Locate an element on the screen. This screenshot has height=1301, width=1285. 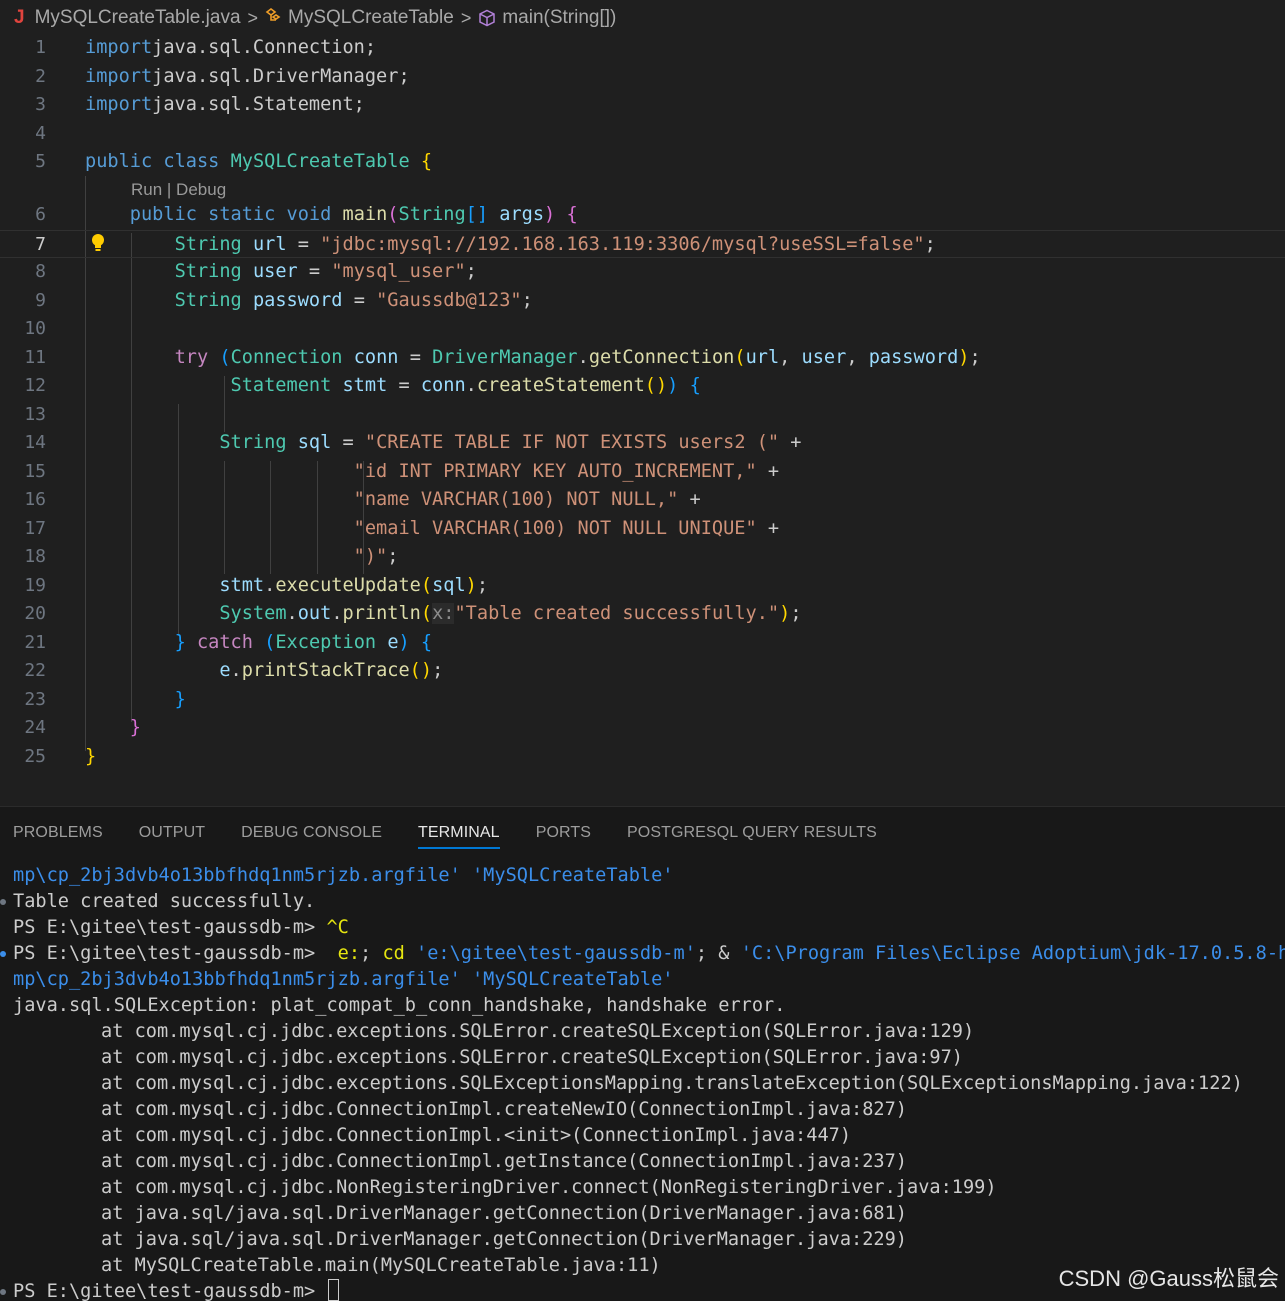
code-line: 16 "name VARCHAR(100) NOT NULL," + is located at coordinates (642, 500).